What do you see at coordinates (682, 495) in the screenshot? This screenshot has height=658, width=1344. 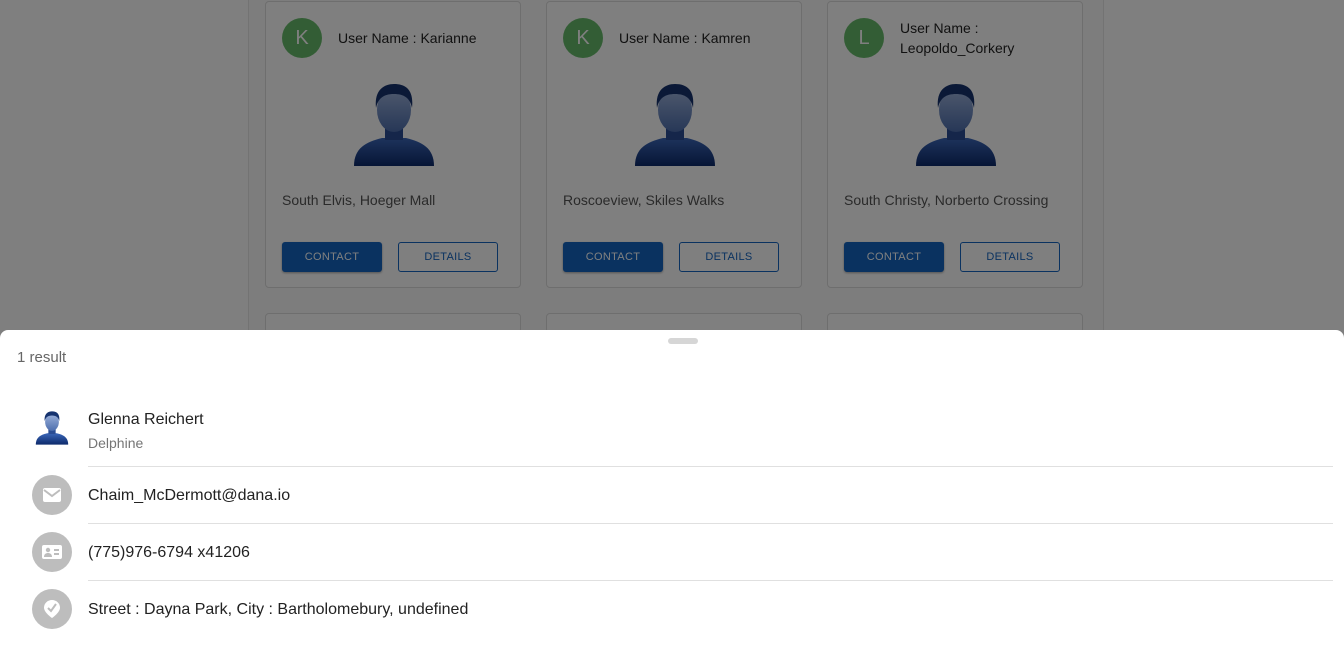 I see `list-item-email: Chaim_McDermott@dana.io` at bounding box center [682, 495].